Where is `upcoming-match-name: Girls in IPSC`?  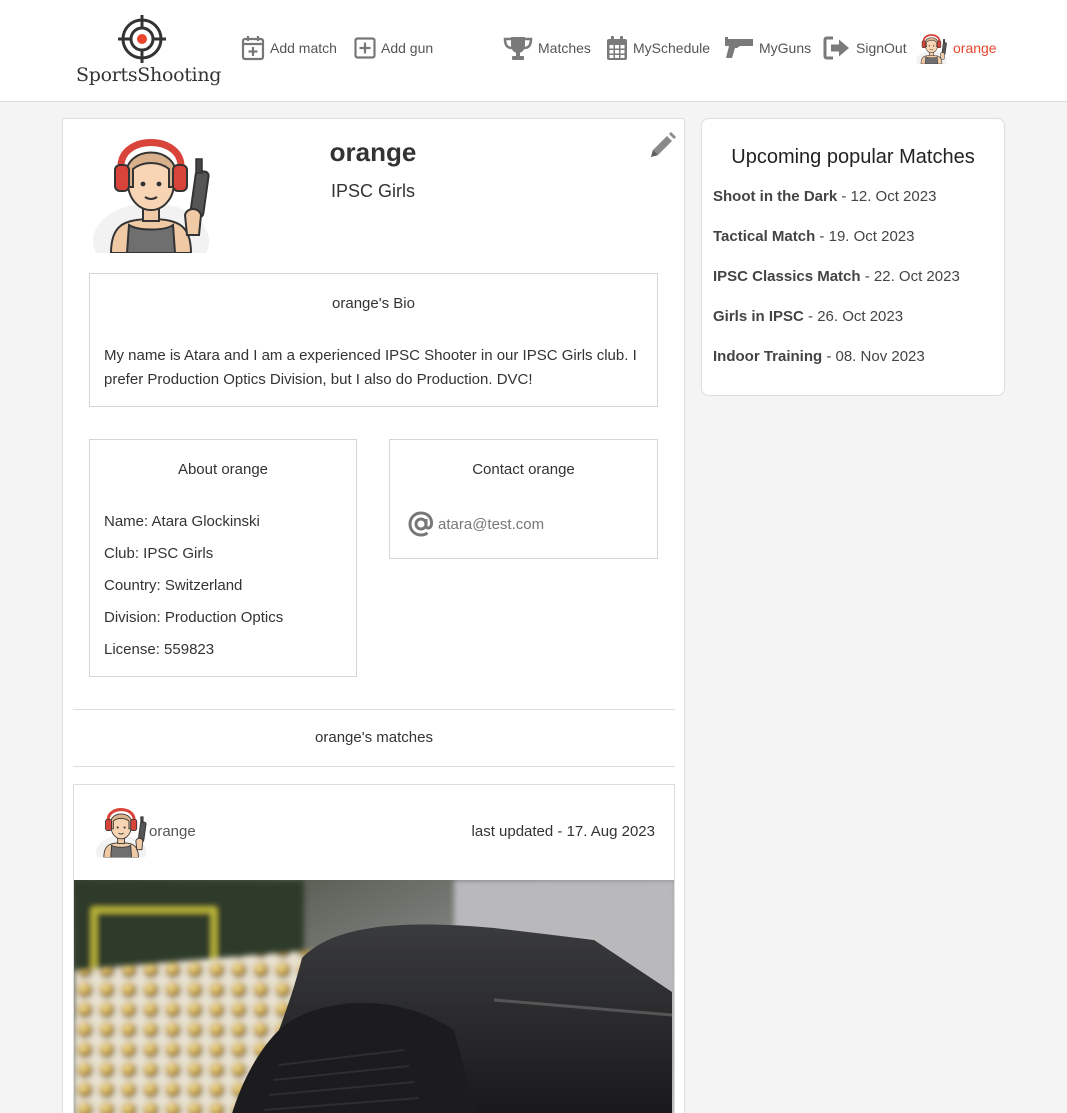 upcoming-match-name: Girls in IPSC is located at coordinates (758, 316).